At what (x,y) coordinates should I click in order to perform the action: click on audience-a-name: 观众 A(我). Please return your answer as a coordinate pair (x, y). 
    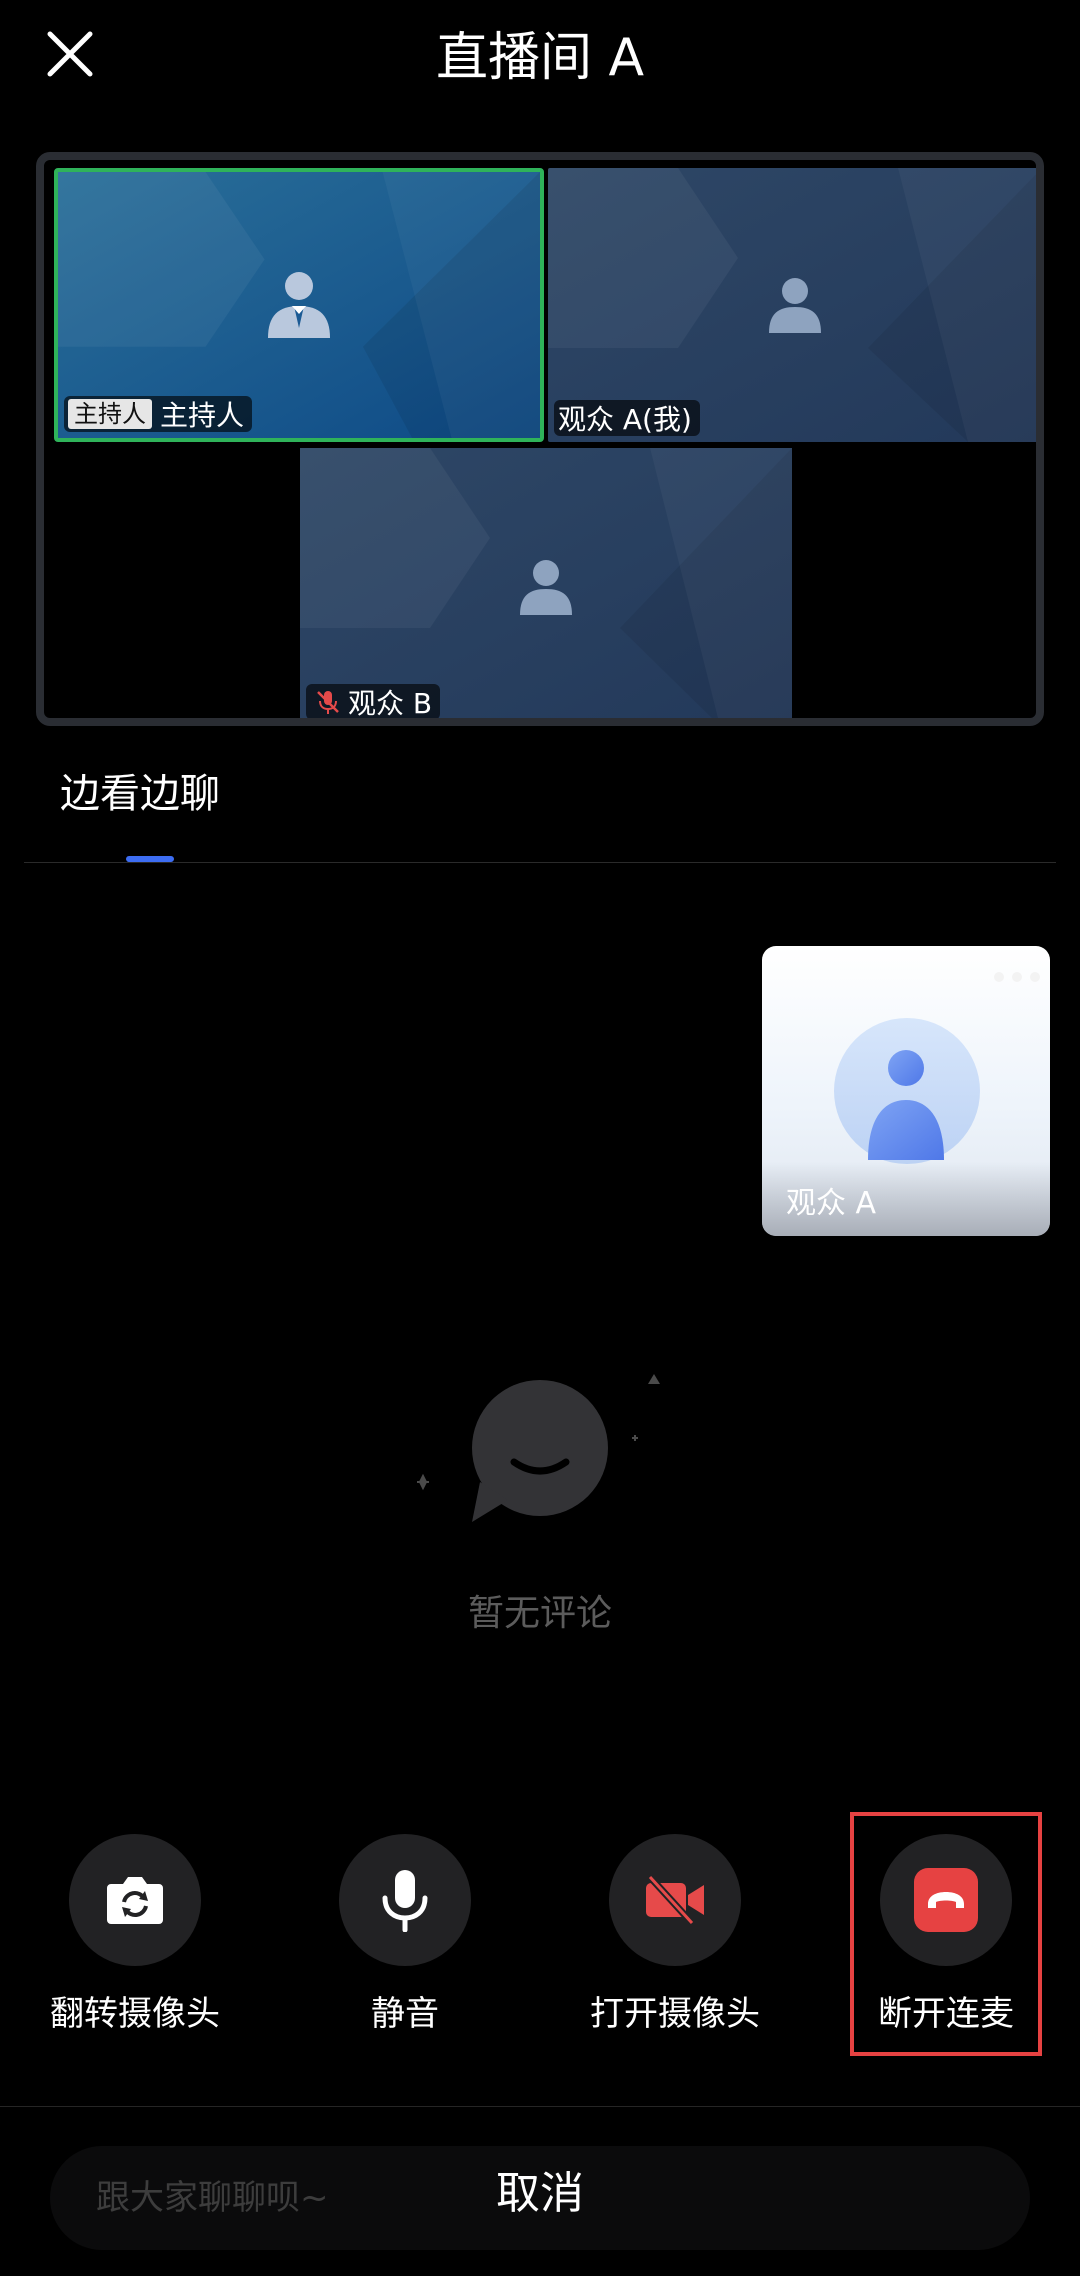
    Looking at the image, I should click on (625, 419).